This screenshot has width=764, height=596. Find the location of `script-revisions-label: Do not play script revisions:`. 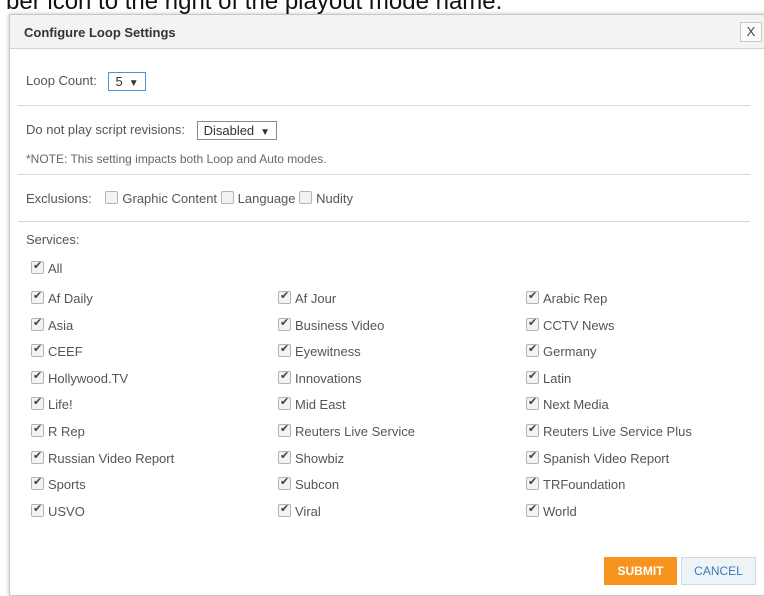

script-revisions-label: Do not play script revisions: is located at coordinates (105, 129).